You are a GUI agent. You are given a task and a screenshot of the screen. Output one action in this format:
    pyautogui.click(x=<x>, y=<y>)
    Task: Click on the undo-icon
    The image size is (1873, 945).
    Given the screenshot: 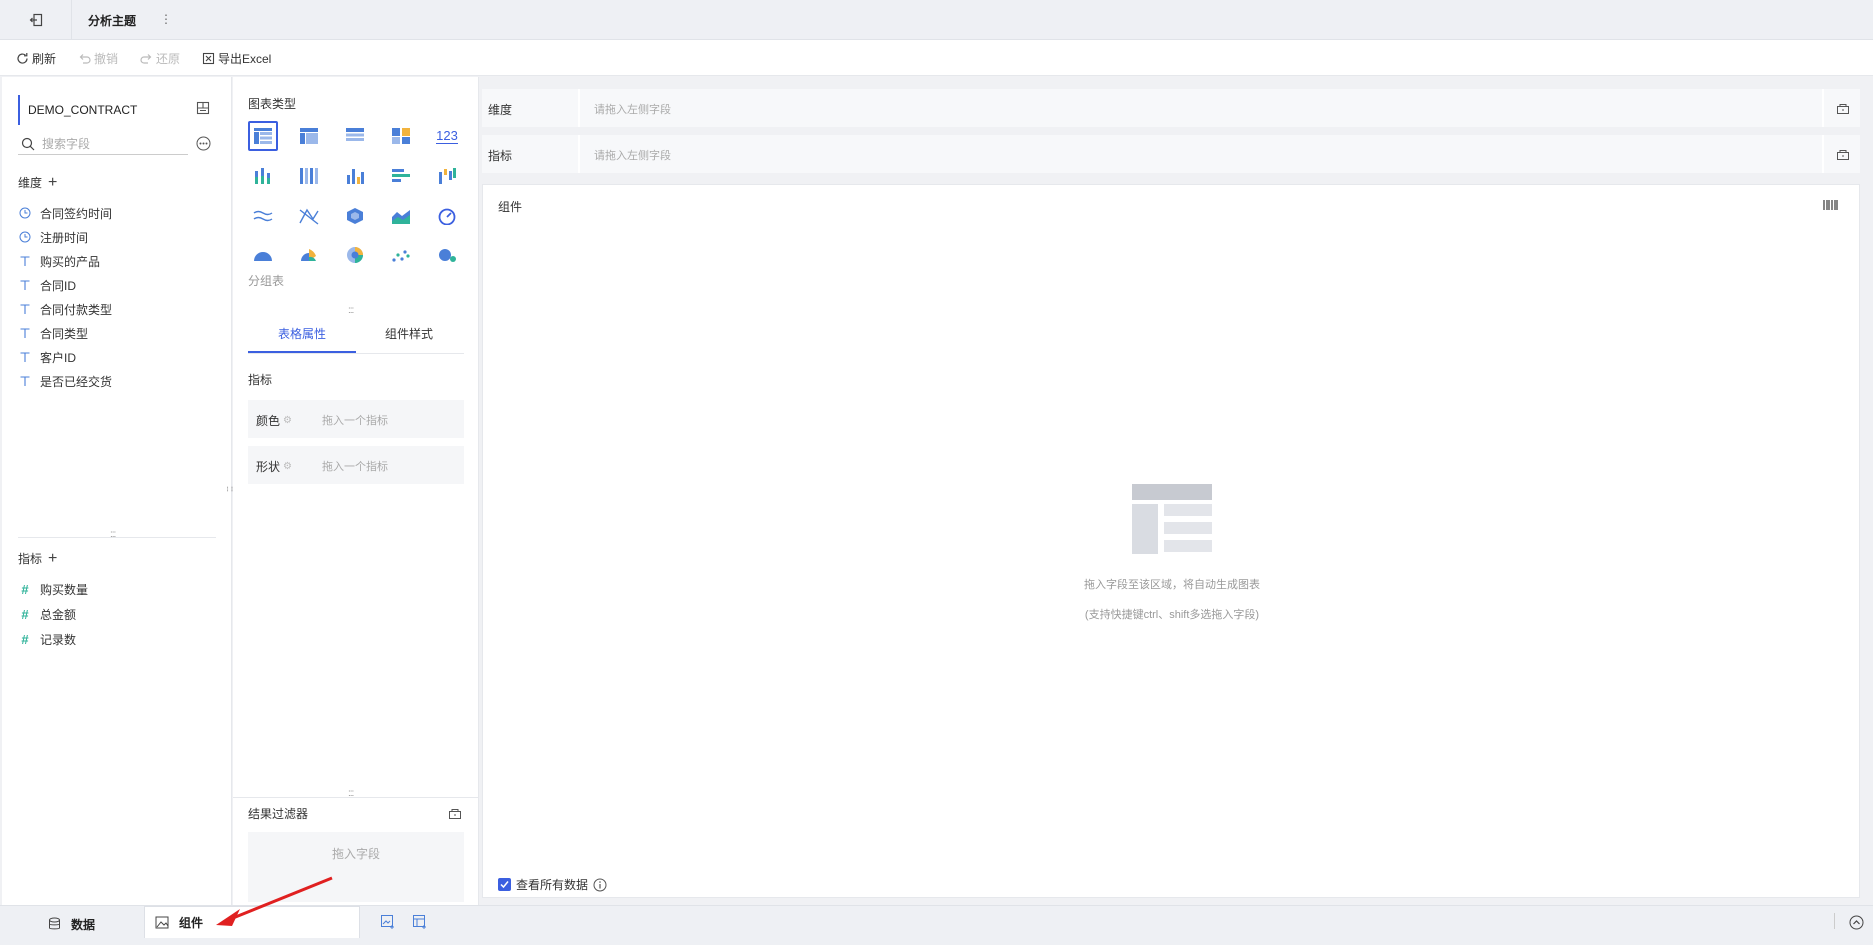 What is the action you would take?
    pyautogui.click(x=85, y=59)
    